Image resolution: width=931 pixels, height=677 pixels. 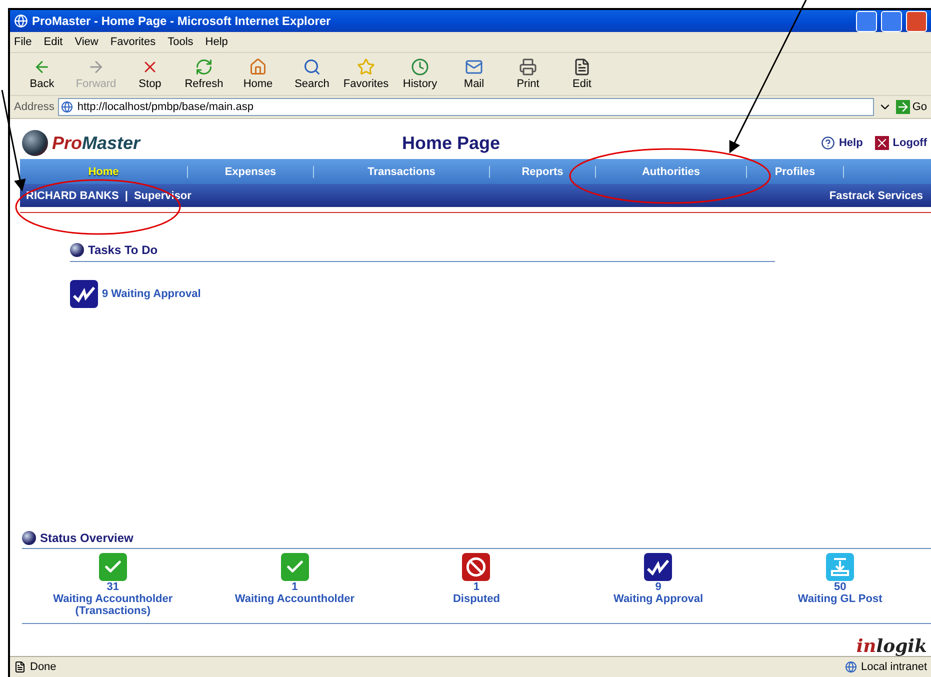 I want to click on help-icon, so click(x=827, y=143).